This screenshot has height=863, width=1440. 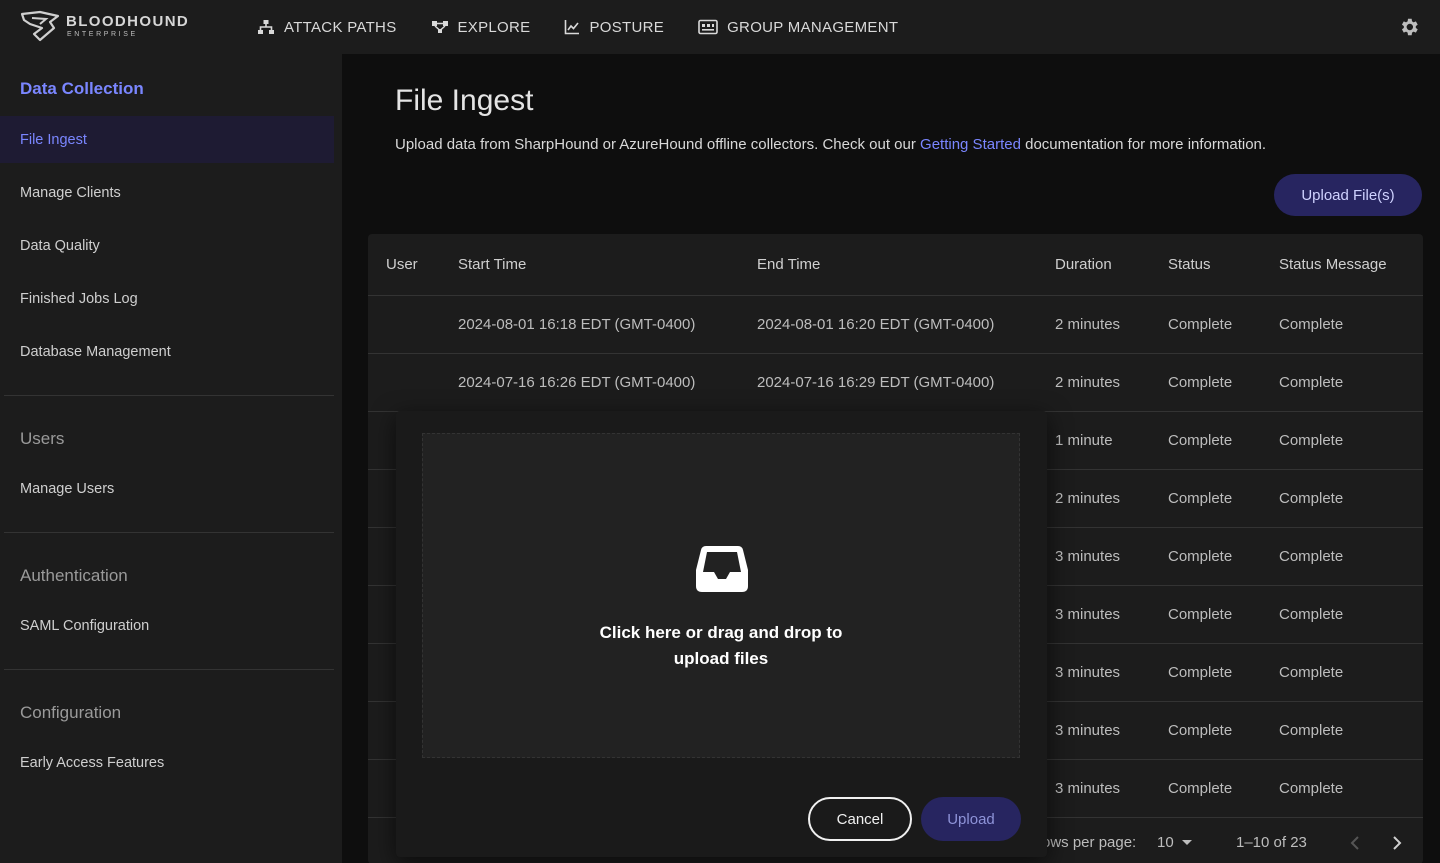 What do you see at coordinates (708, 27) in the screenshot?
I see `id-card-icon` at bounding box center [708, 27].